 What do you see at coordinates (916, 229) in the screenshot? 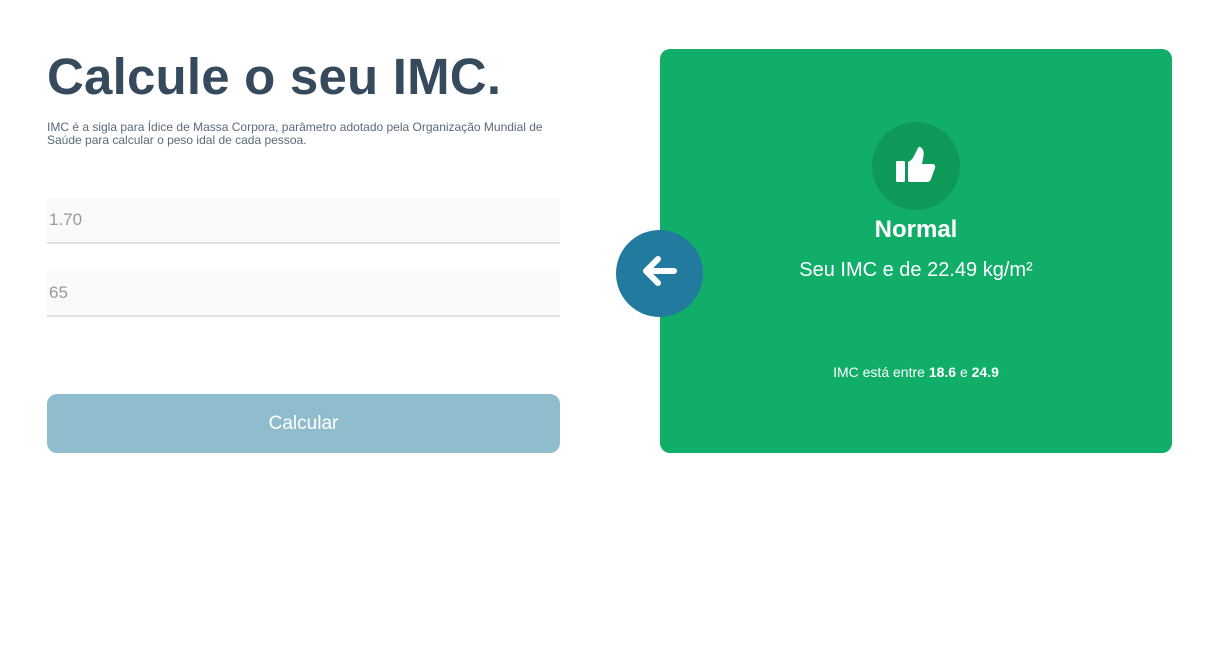
I see `result-level: Normal` at bounding box center [916, 229].